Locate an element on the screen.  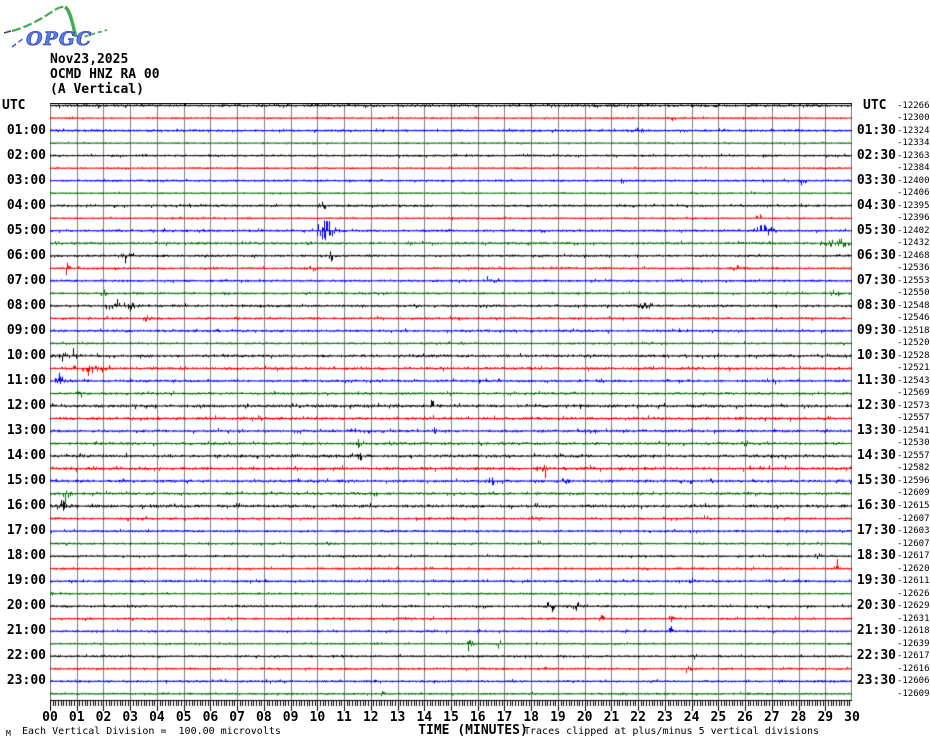
right-end-label: 05:30 is located at coordinates (876, 230).